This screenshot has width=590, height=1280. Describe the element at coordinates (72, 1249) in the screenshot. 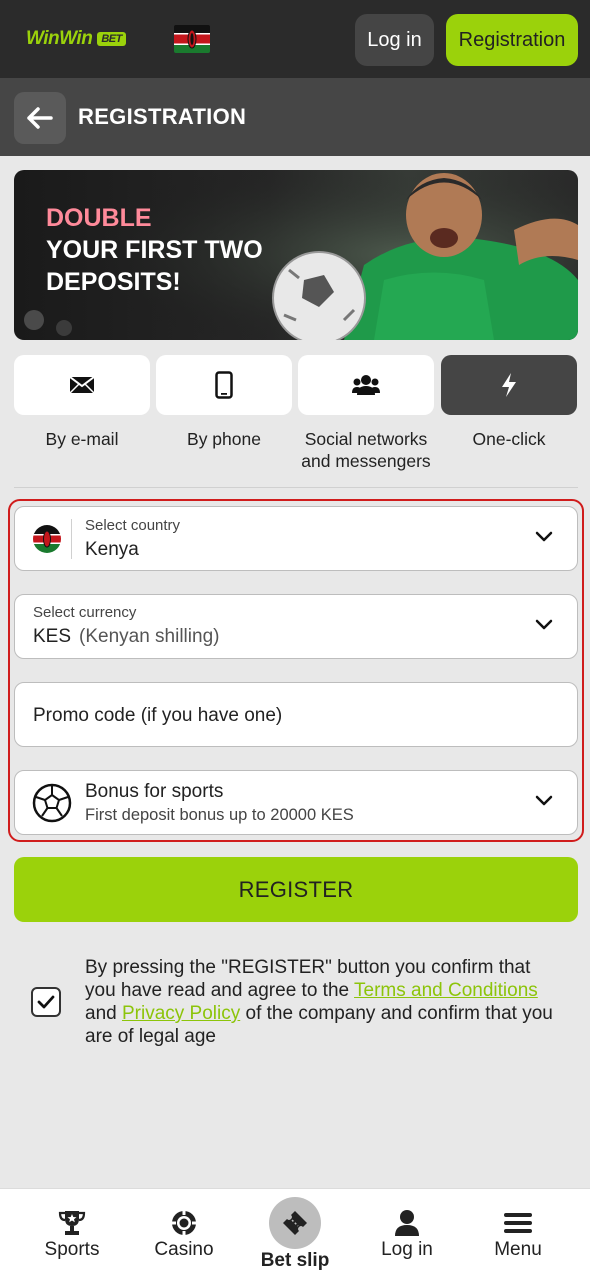

I see `nav-sports-label: Sports` at that location.